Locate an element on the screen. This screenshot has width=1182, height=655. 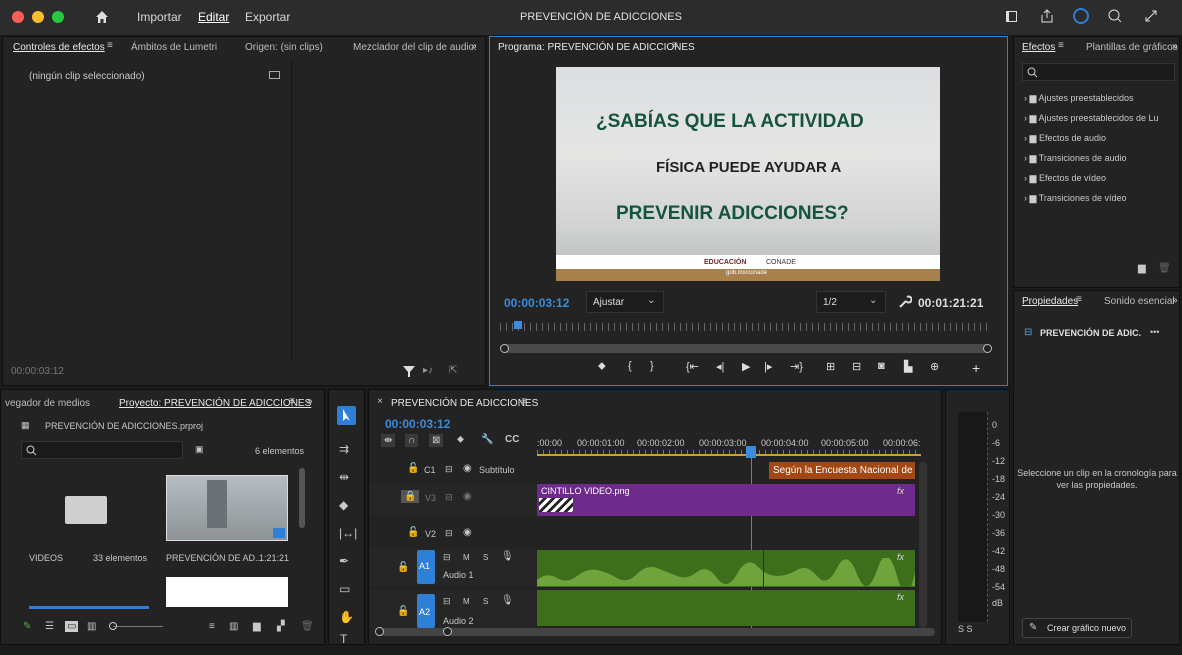
folder-item: › ▆ Ajustes preestablecidos is located at coordinates (1101, 98).